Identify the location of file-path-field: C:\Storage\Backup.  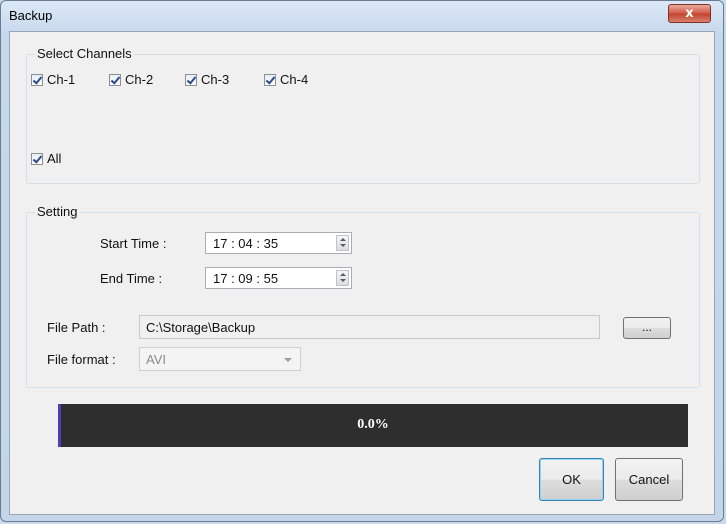
(369, 327).